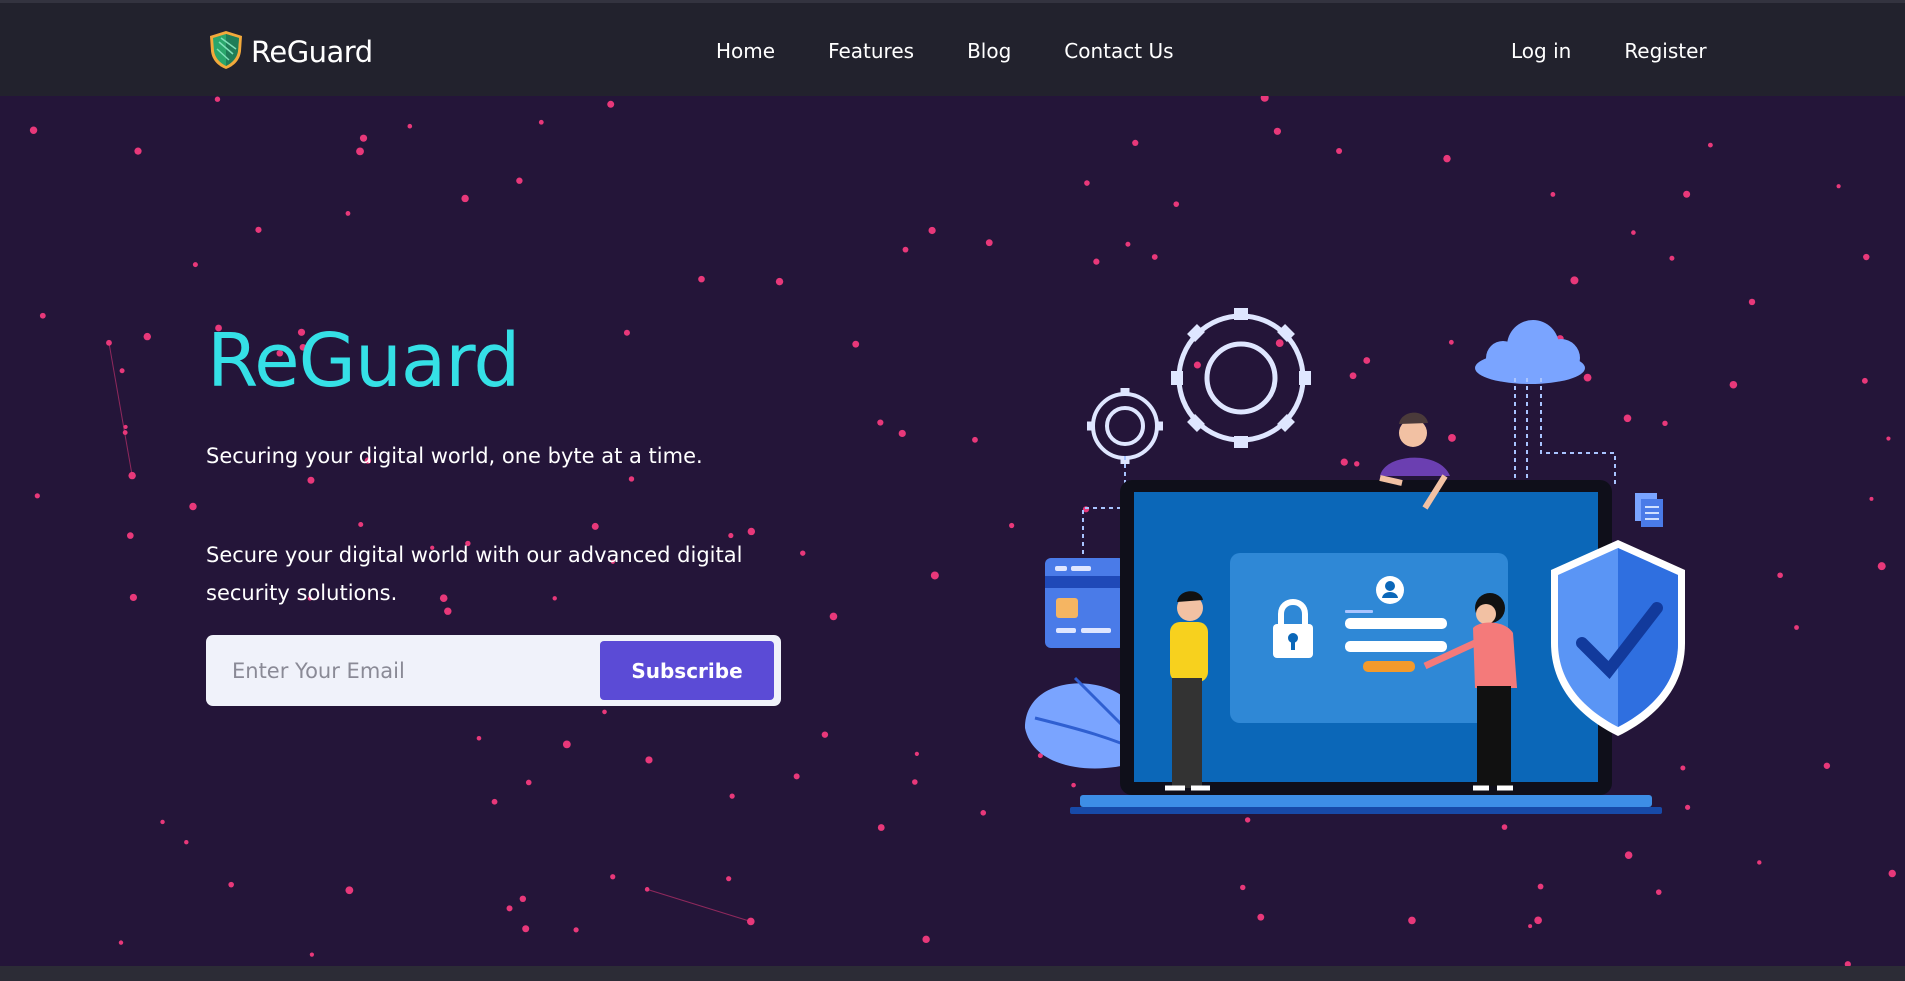 The width and height of the screenshot is (1905, 981). Describe the element at coordinates (1118, 51) in the screenshot. I see `nav-contact-link: Contact Us` at that location.